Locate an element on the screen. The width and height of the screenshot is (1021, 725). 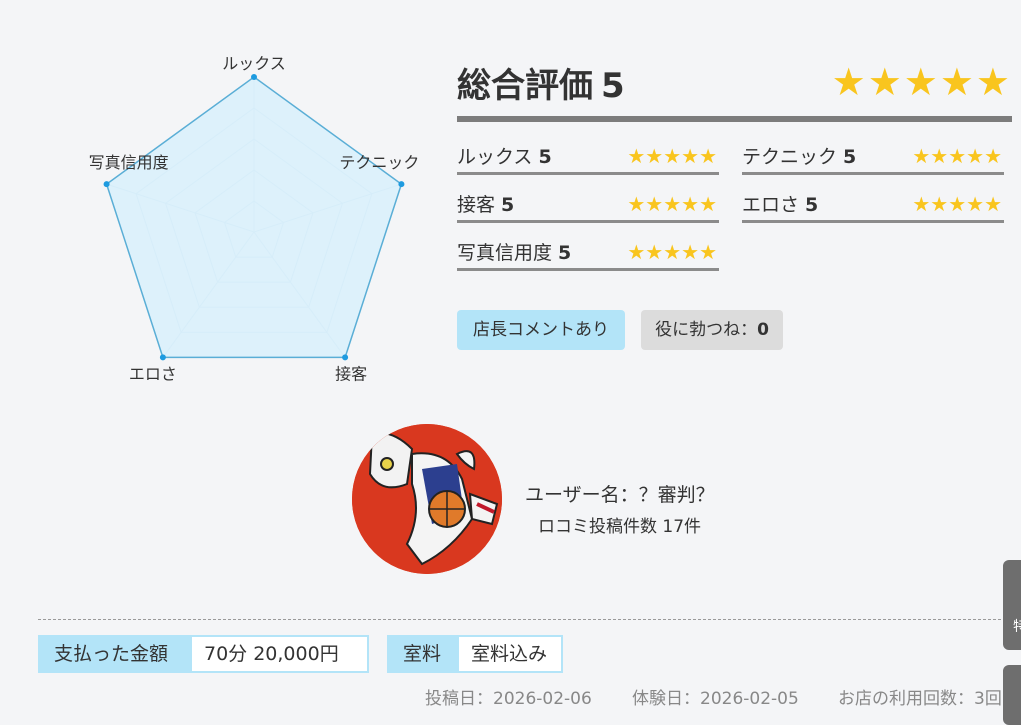
radar-label: ルックス is located at coordinates (254, 63).